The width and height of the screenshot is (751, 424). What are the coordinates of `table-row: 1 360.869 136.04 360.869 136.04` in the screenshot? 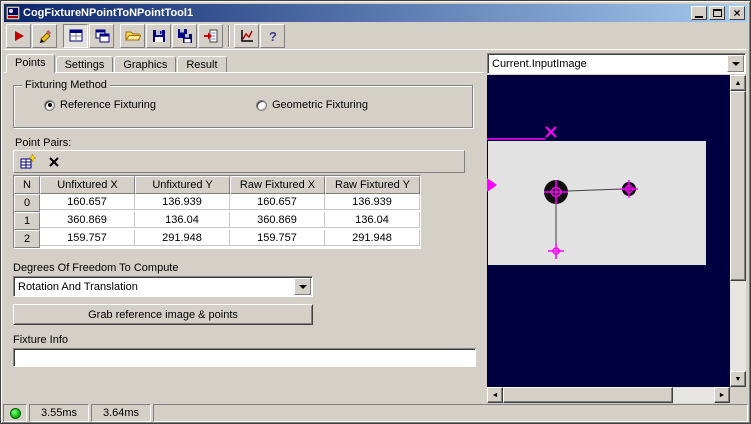 It's located at (217, 221).